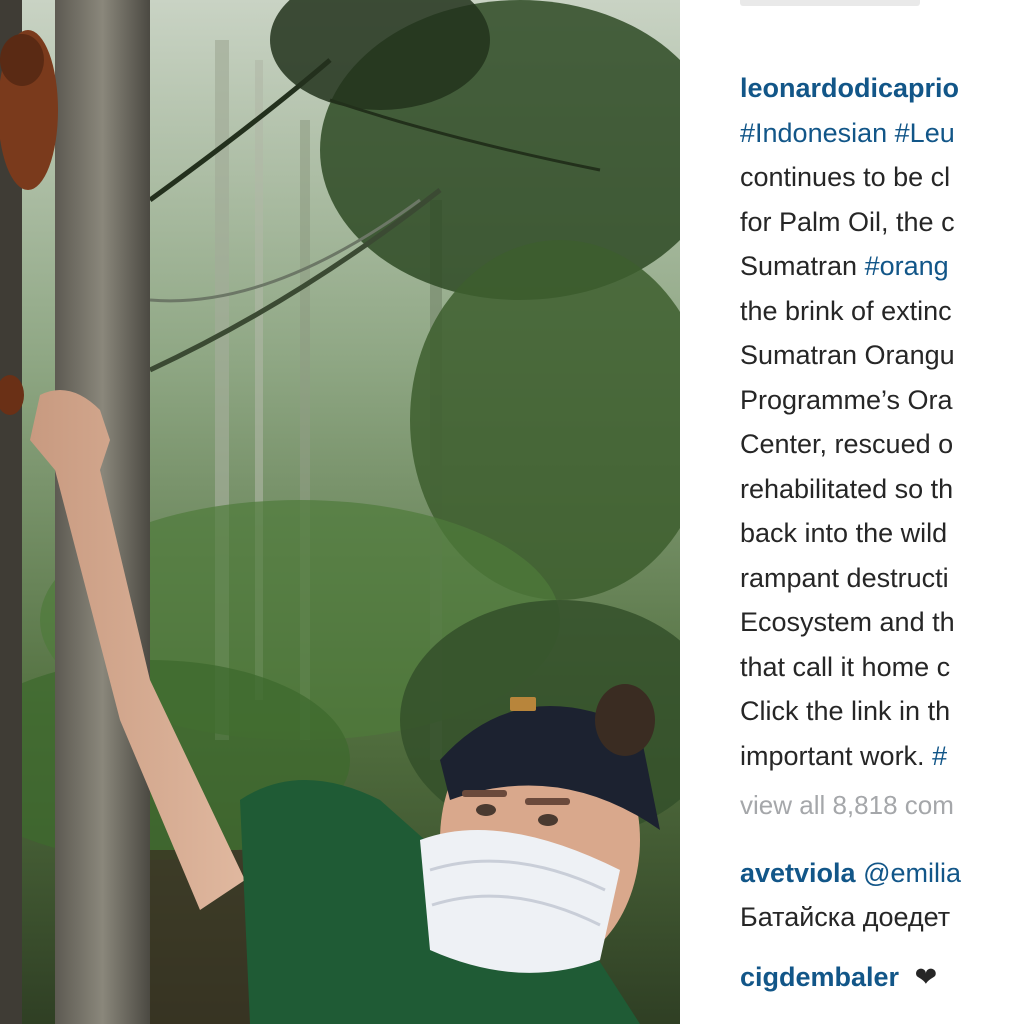  Describe the element at coordinates (845, 666) in the screenshot. I see `caption-line: that call it home c` at that location.